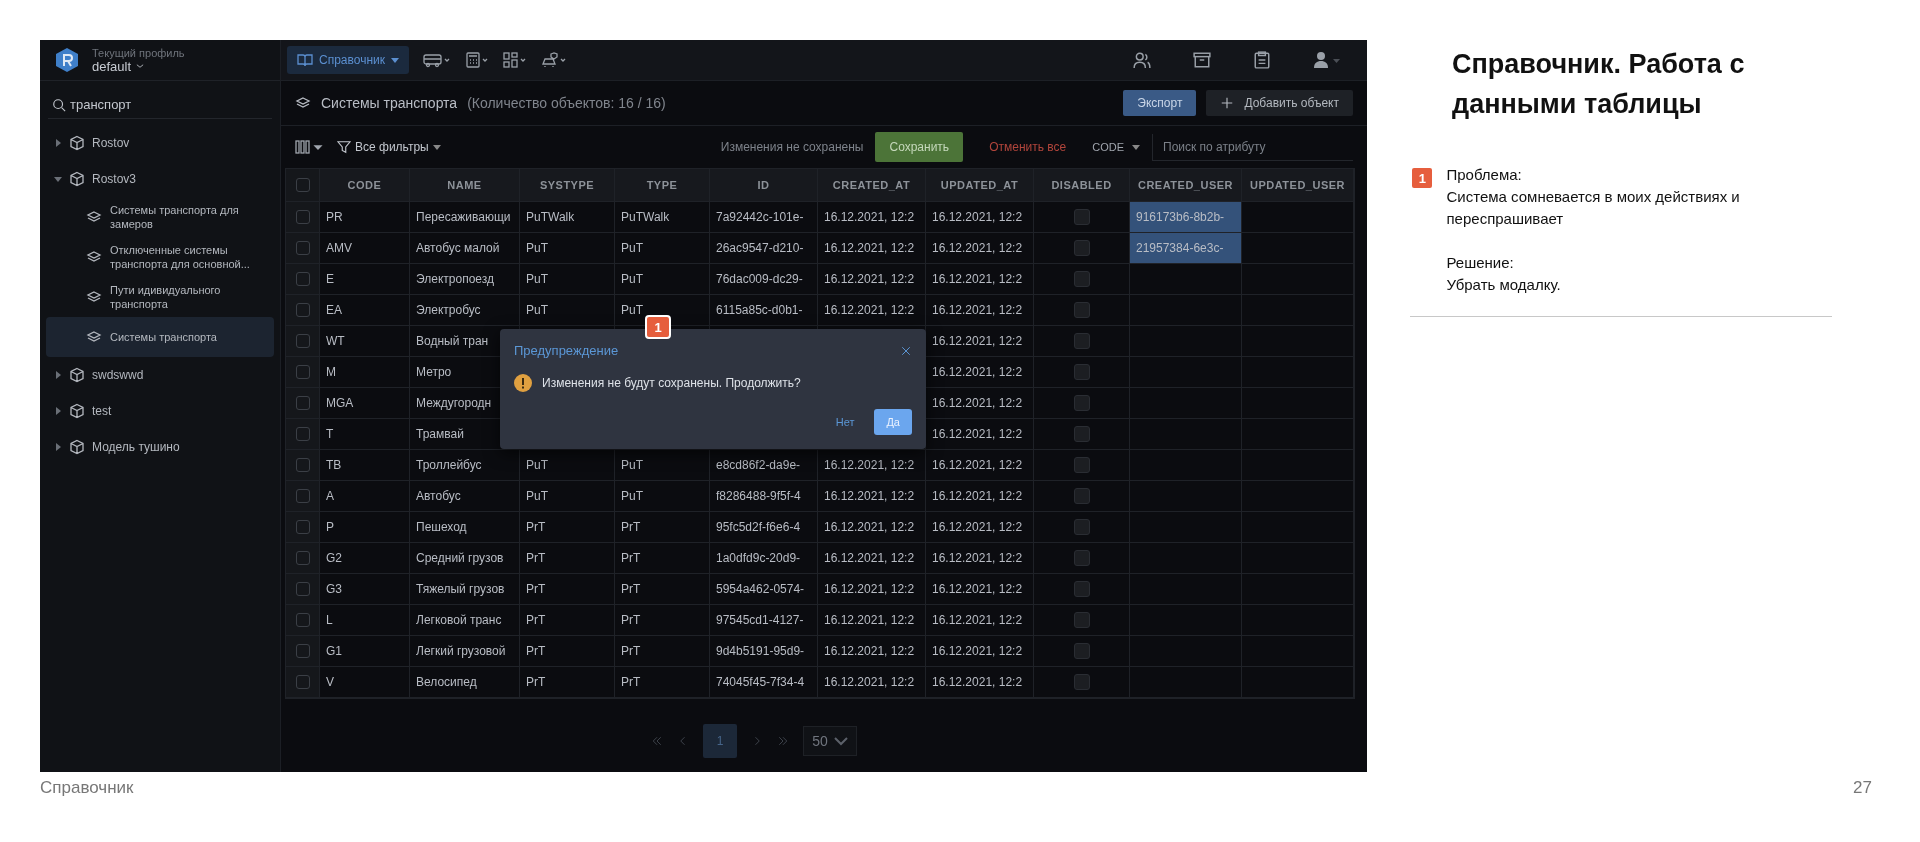 Image resolution: width=1920 pixels, height=842 pixels. What do you see at coordinates (302, 185) in the screenshot?
I see `select-all-checkbox` at bounding box center [302, 185].